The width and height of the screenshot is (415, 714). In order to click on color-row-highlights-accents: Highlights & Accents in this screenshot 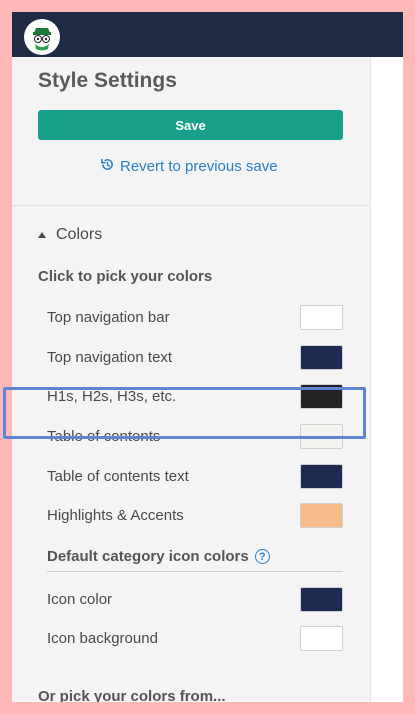, I will do `click(195, 515)`.